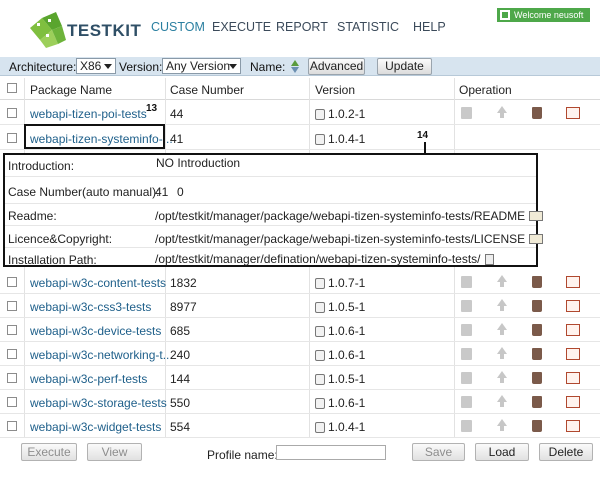 The width and height of the screenshot is (600, 483). I want to click on version-label: Version:, so click(141, 67).